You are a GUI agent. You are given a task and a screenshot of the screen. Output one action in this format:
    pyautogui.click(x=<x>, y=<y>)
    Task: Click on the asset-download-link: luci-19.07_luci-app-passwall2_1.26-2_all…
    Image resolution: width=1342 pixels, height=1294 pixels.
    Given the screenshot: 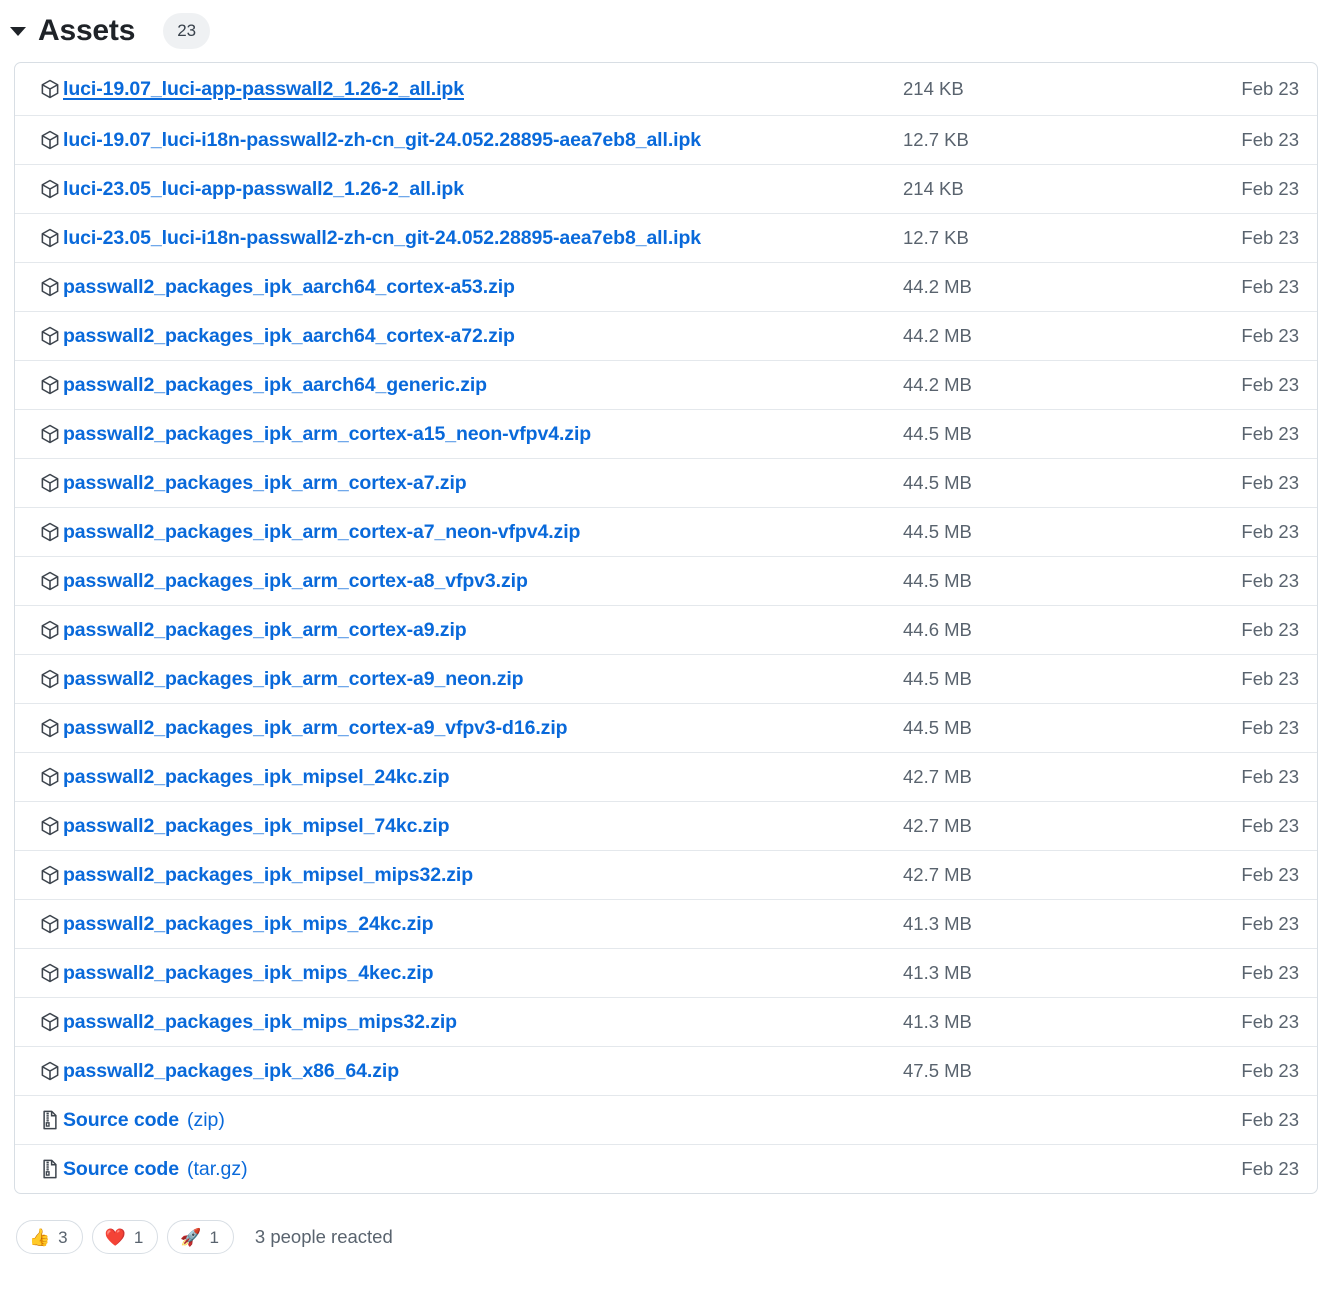 What is the action you would take?
    pyautogui.click(x=263, y=89)
    